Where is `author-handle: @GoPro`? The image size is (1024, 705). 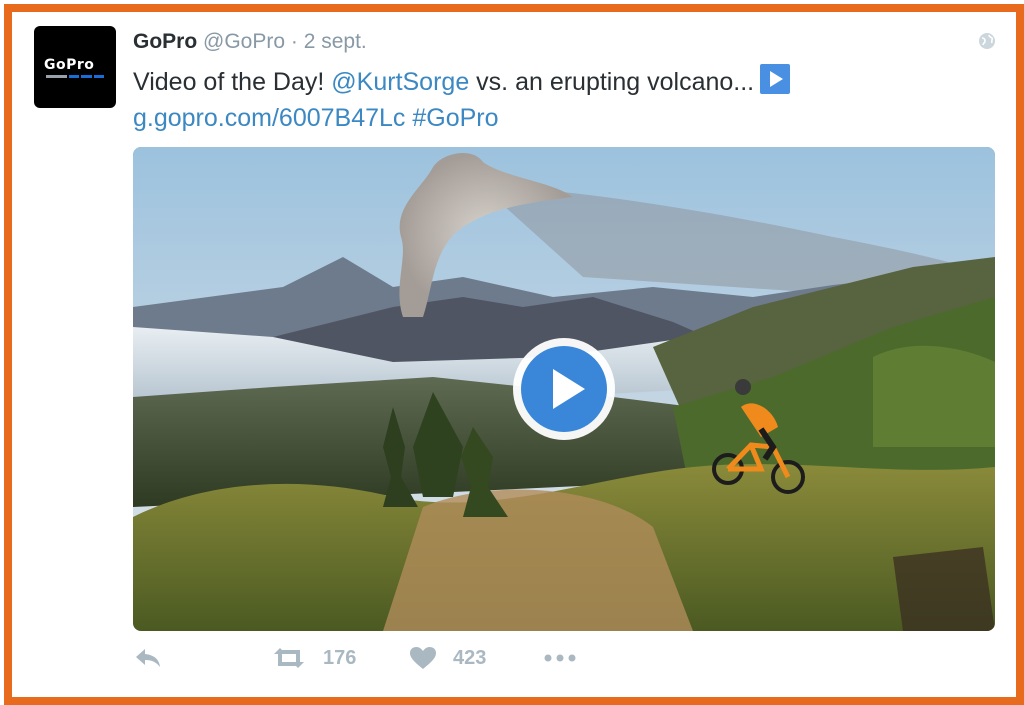 author-handle: @GoPro is located at coordinates (244, 41).